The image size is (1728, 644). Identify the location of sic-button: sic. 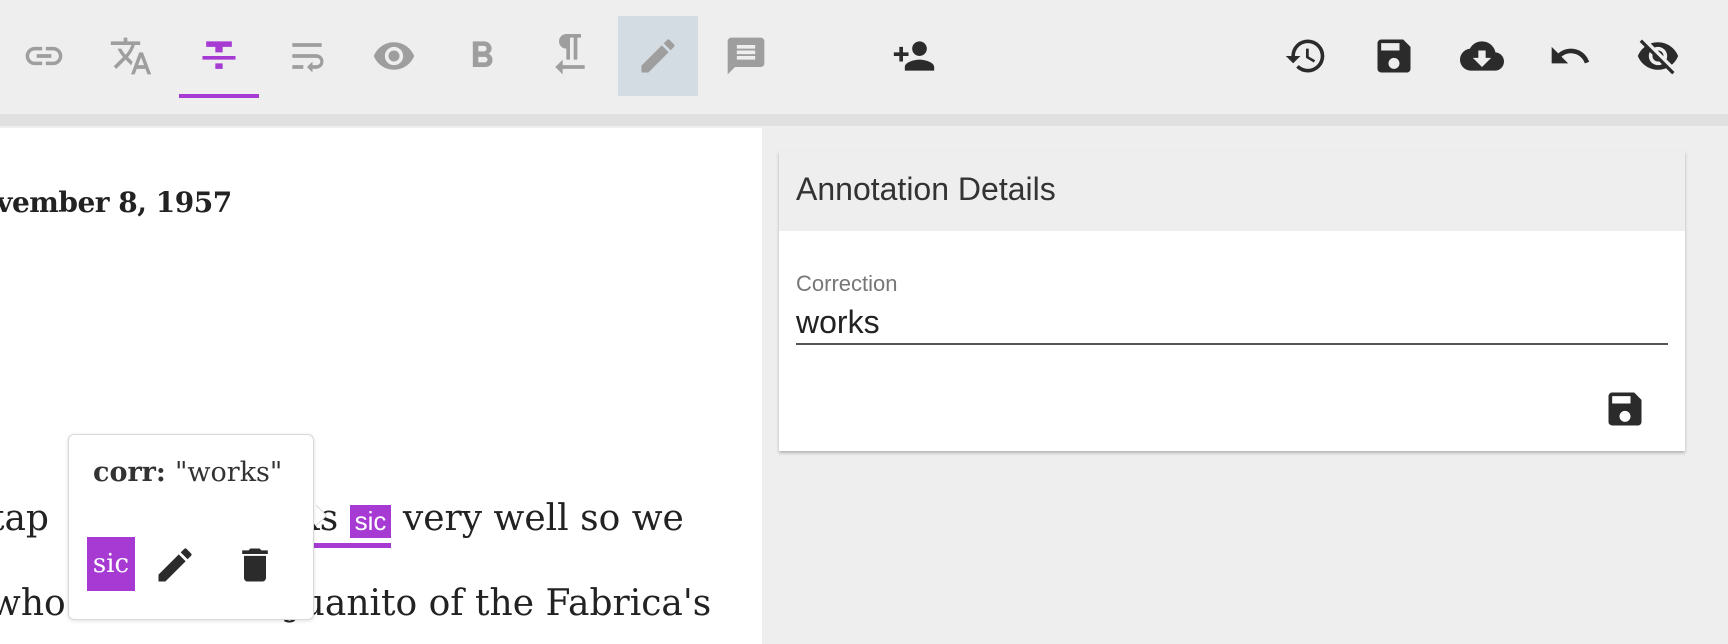
(111, 564).